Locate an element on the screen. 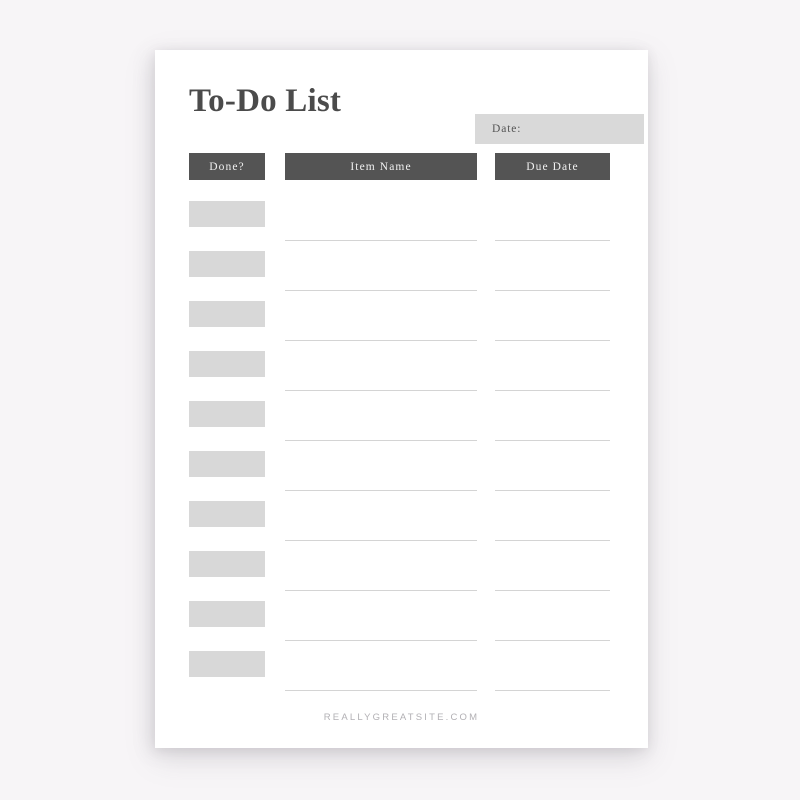  column-header-due-date-label: Due Date is located at coordinates (552, 166).